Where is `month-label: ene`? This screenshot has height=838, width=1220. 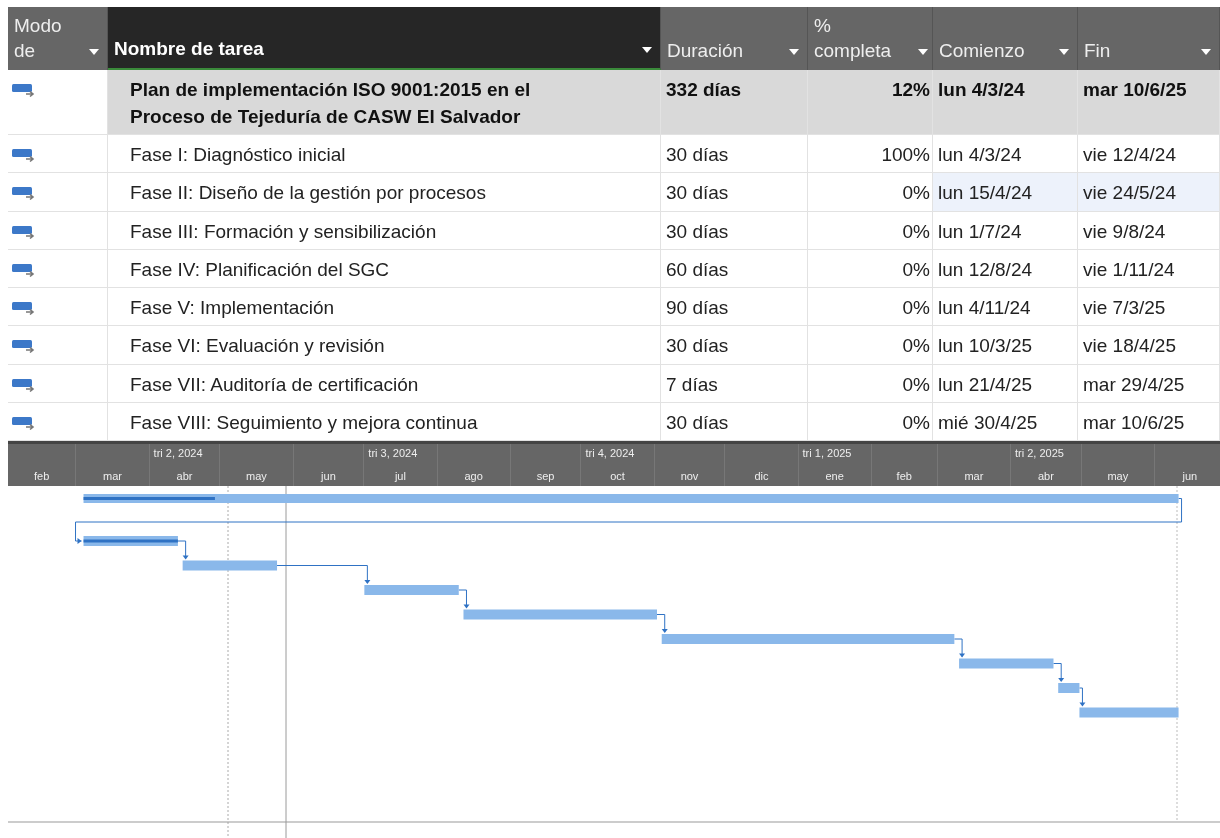 month-label: ene is located at coordinates (834, 477).